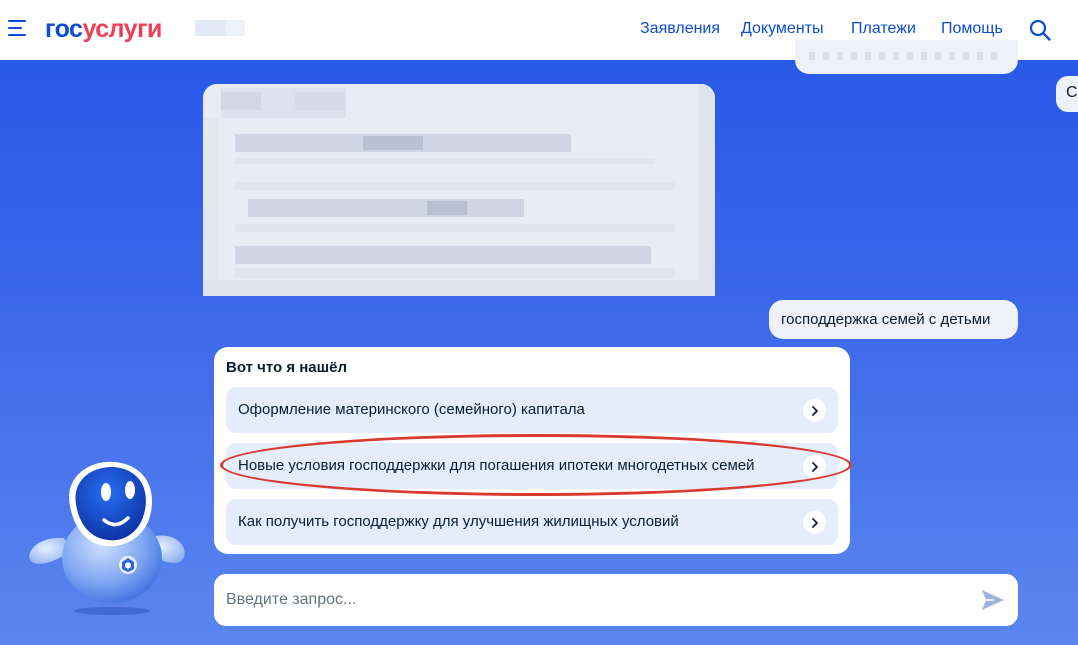 This screenshot has width=1078, height=645. Describe the element at coordinates (18, 29) in the screenshot. I see `burger-menu-icon` at that location.